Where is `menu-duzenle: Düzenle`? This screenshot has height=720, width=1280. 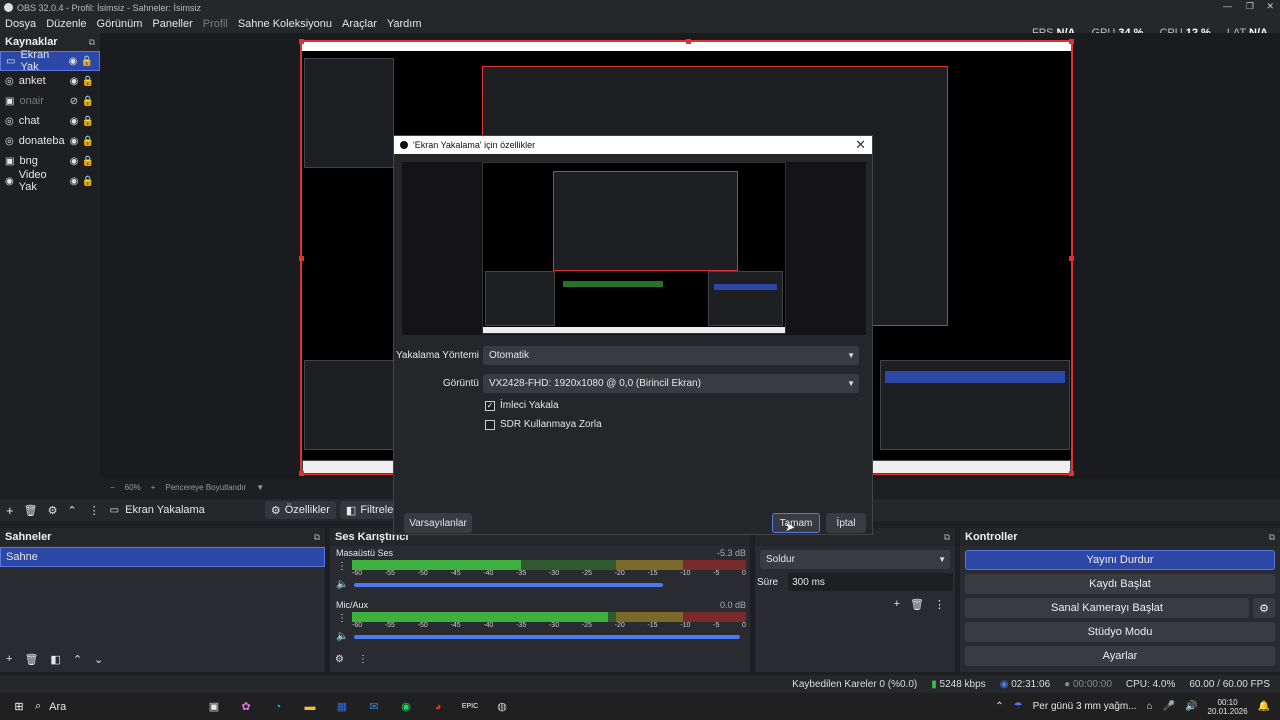 menu-duzenle: Düzenle is located at coordinates (66, 24).